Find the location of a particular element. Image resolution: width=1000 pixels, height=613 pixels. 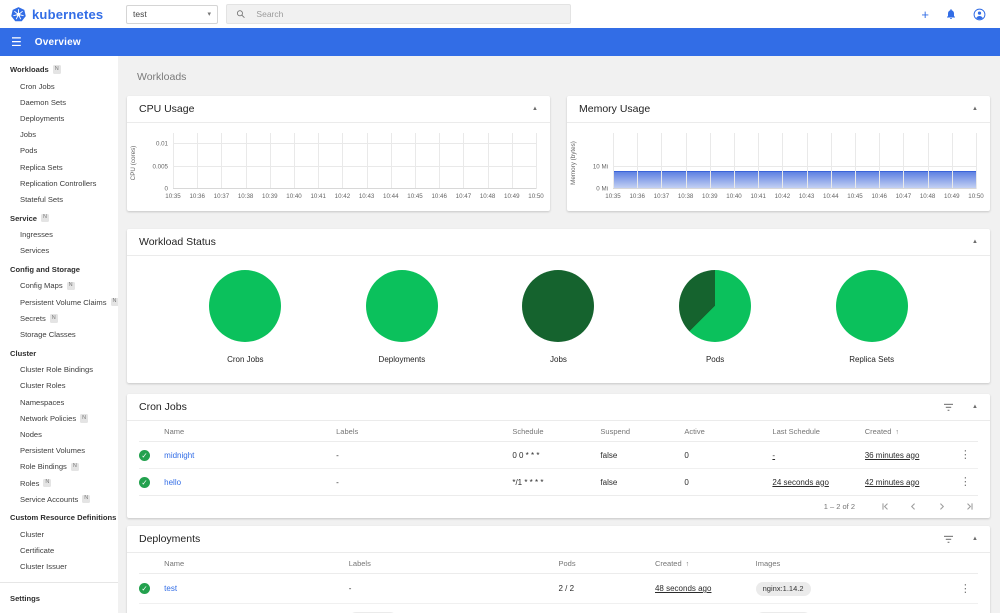

sidebar-item-certificate: Certificate is located at coordinates (59, 551).